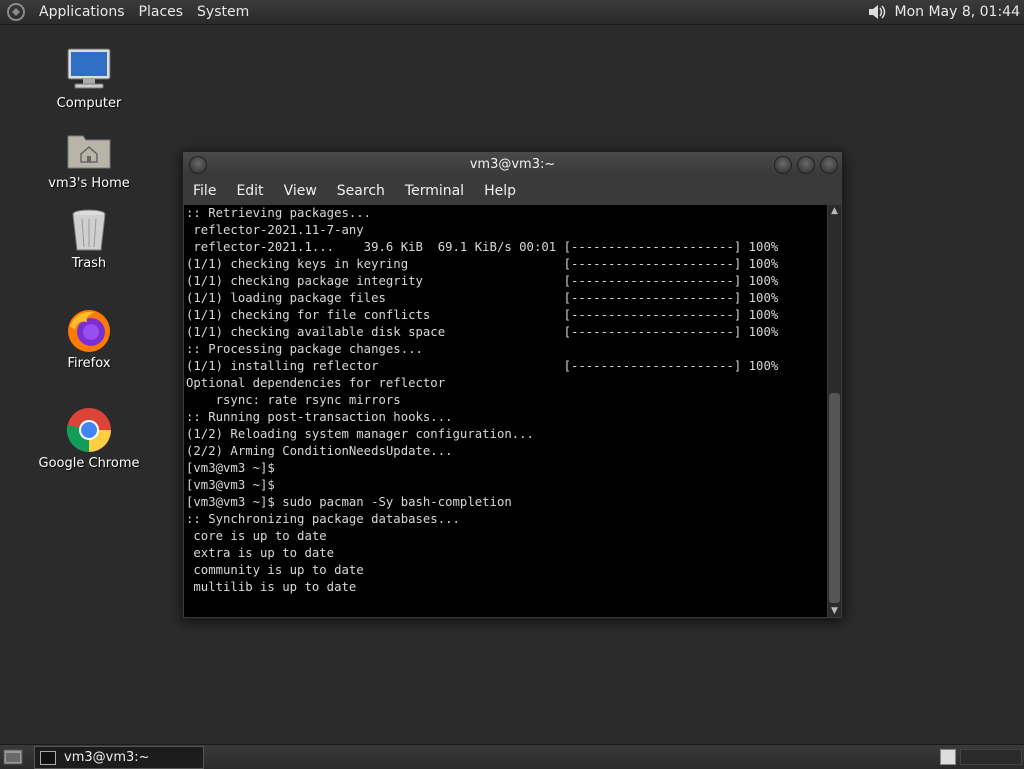 The height and width of the screenshot is (769, 1024). What do you see at coordinates (89, 463) in the screenshot?
I see `desktop-icon-label: Google Chrome` at bounding box center [89, 463].